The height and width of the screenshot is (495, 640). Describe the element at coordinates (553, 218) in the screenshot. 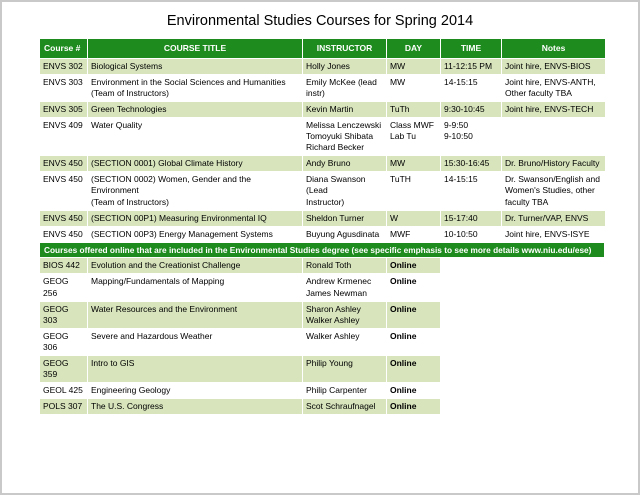

I see `cell-notes: Dr. Turner/VAP, ENVS` at that location.